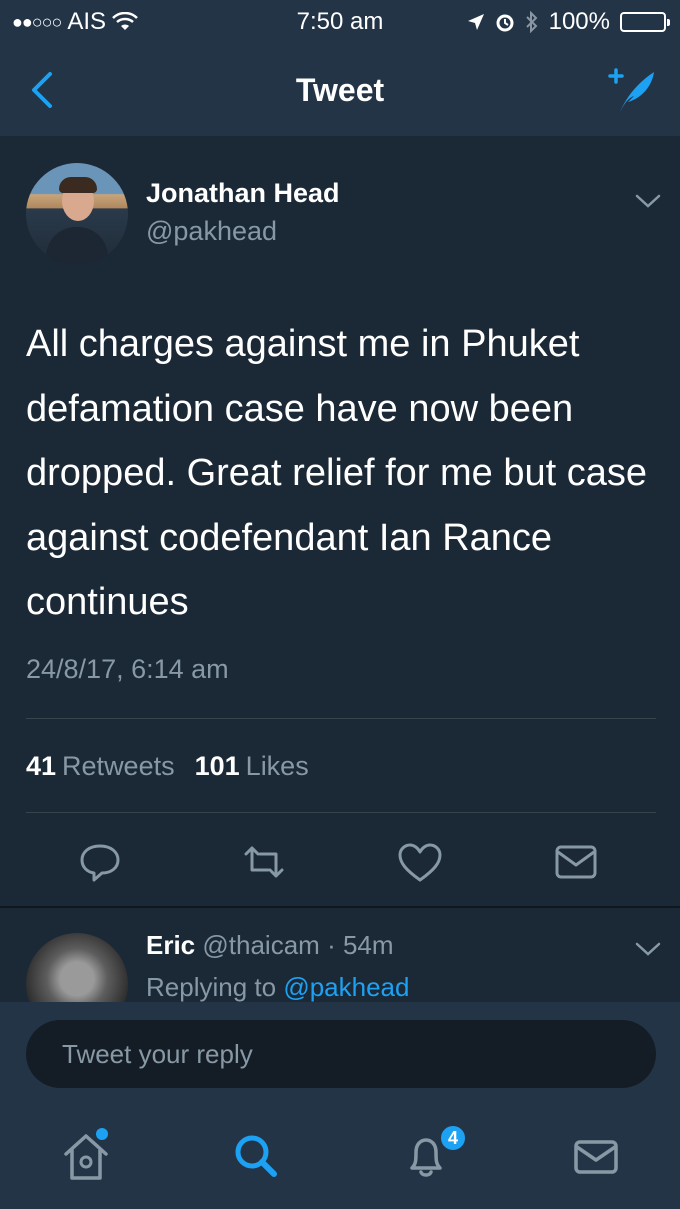  Describe the element at coordinates (596, 1156) in the screenshot. I see `messages-icon` at that location.